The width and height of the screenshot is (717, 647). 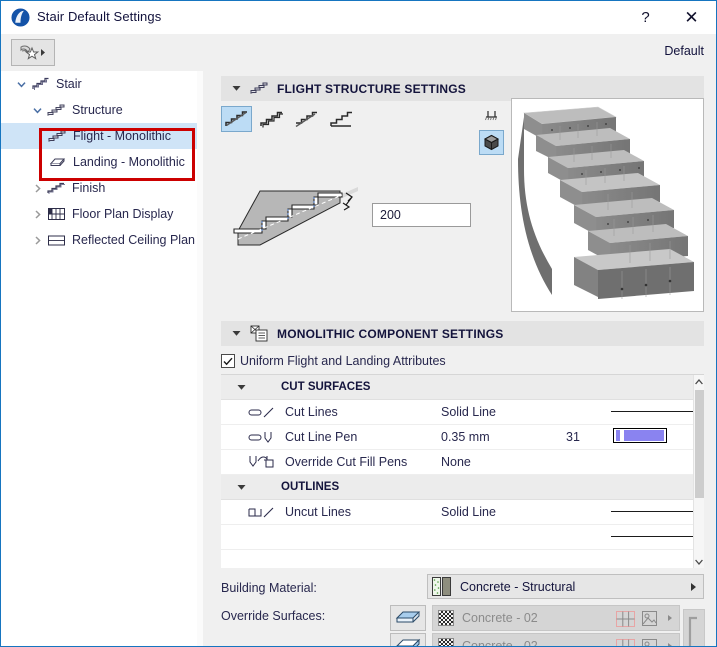 What do you see at coordinates (465, 437) in the screenshot?
I see `setting-value: 0.35 mm` at bounding box center [465, 437].